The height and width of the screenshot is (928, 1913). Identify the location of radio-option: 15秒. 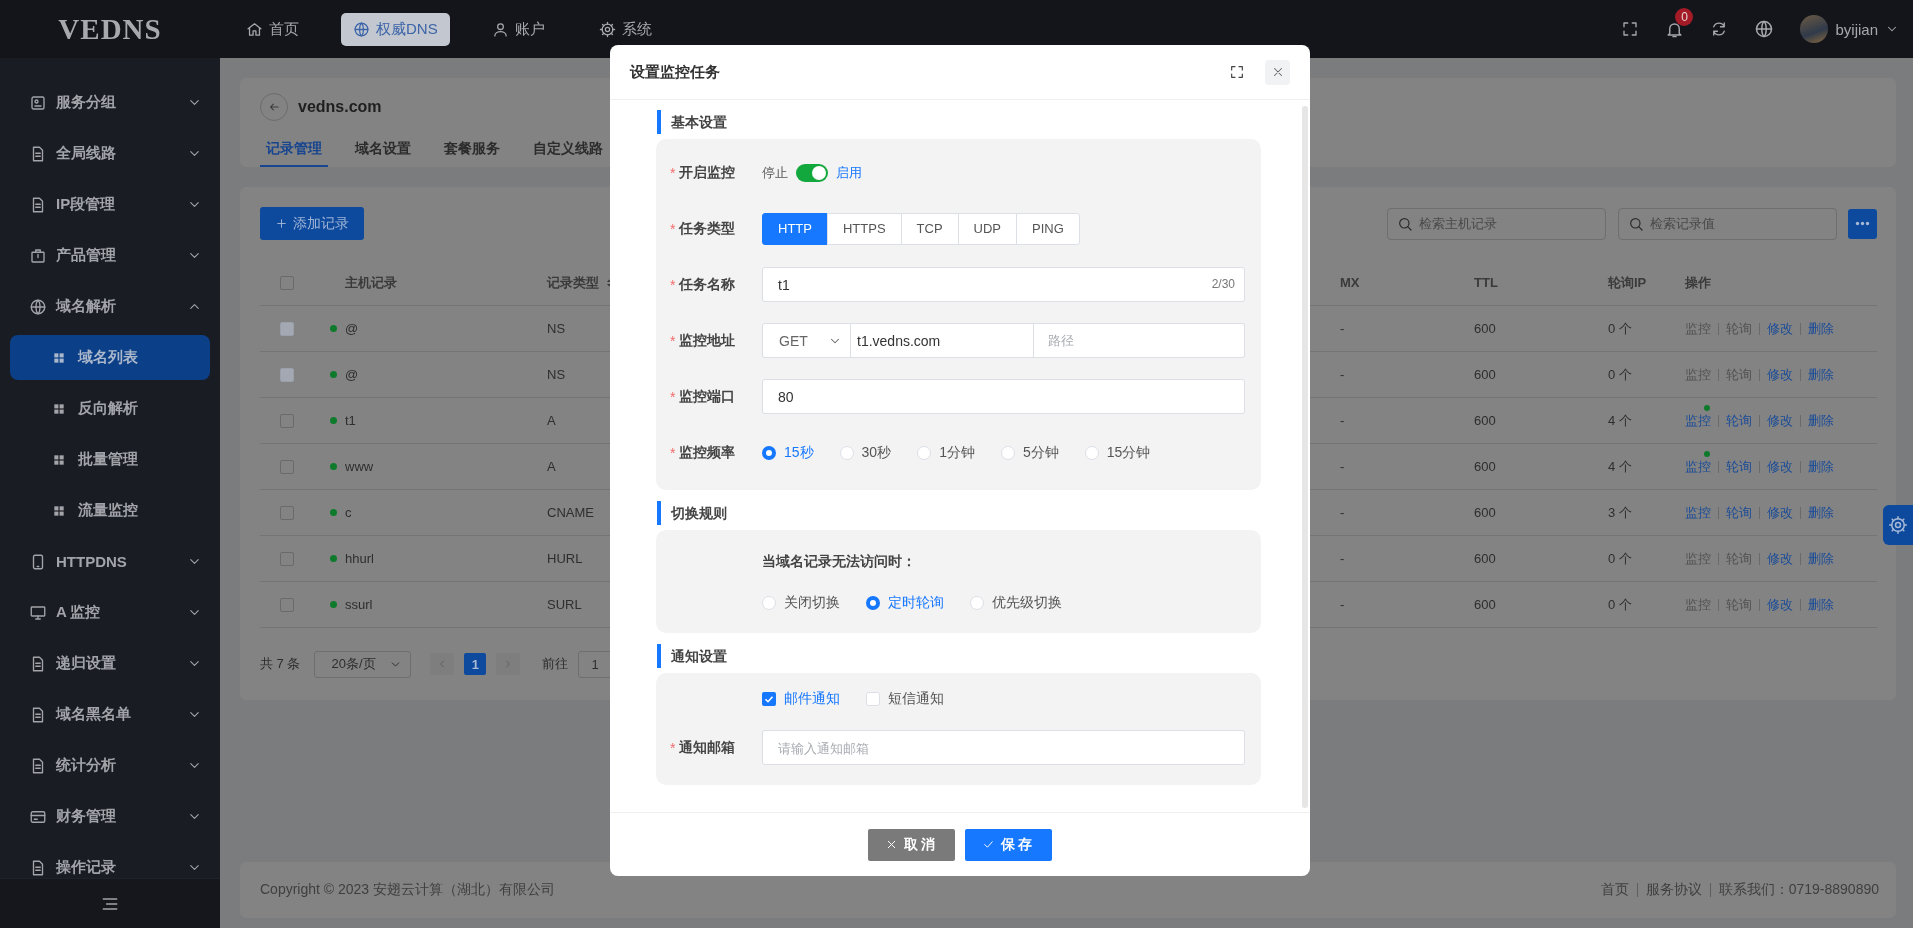
(788, 452).